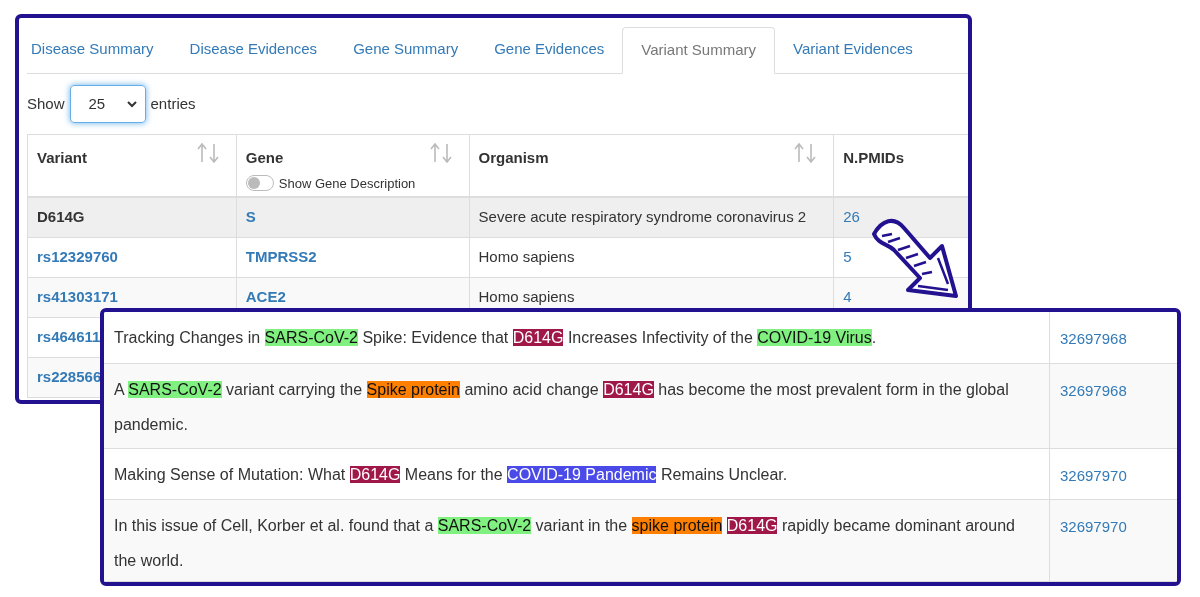 The image size is (1200, 597). What do you see at coordinates (549, 49) in the screenshot?
I see `tab: Gene Evidences` at bounding box center [549, 49].